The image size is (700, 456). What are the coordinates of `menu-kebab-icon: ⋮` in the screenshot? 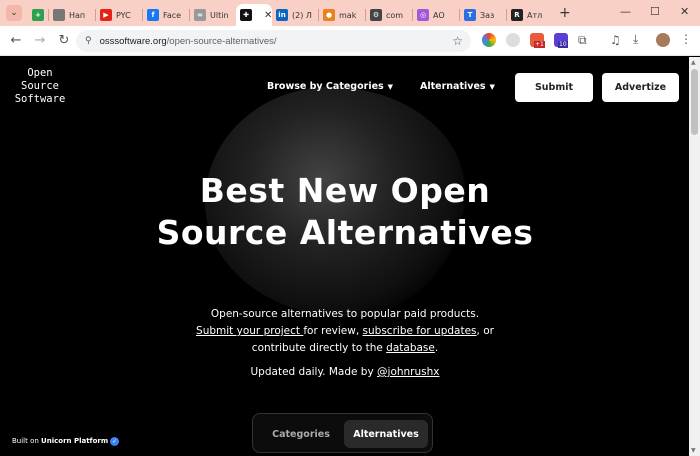 It's located at (686, 39).